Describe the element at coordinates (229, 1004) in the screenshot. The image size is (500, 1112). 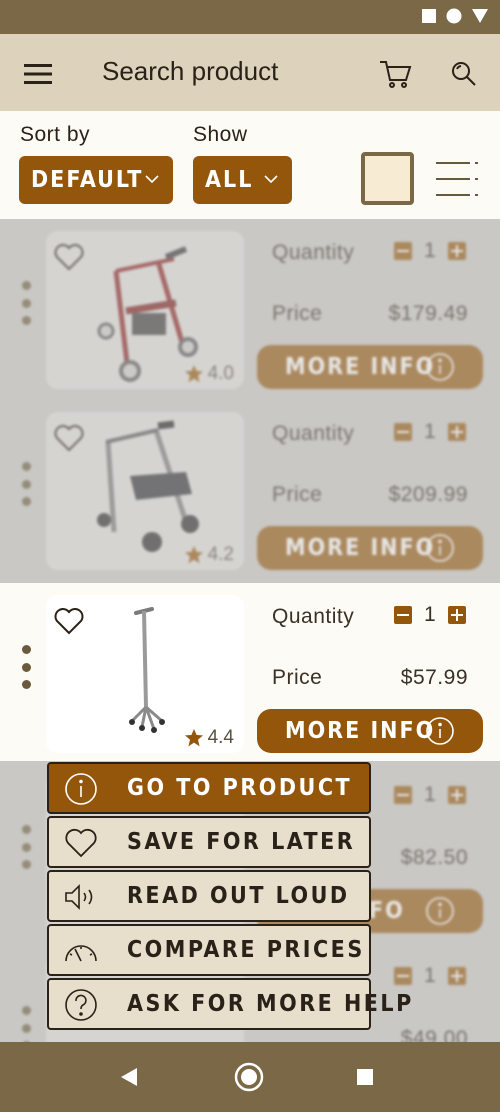
I see `ask-for-more-help-item: ASK FOR MORE HELP` at that location.